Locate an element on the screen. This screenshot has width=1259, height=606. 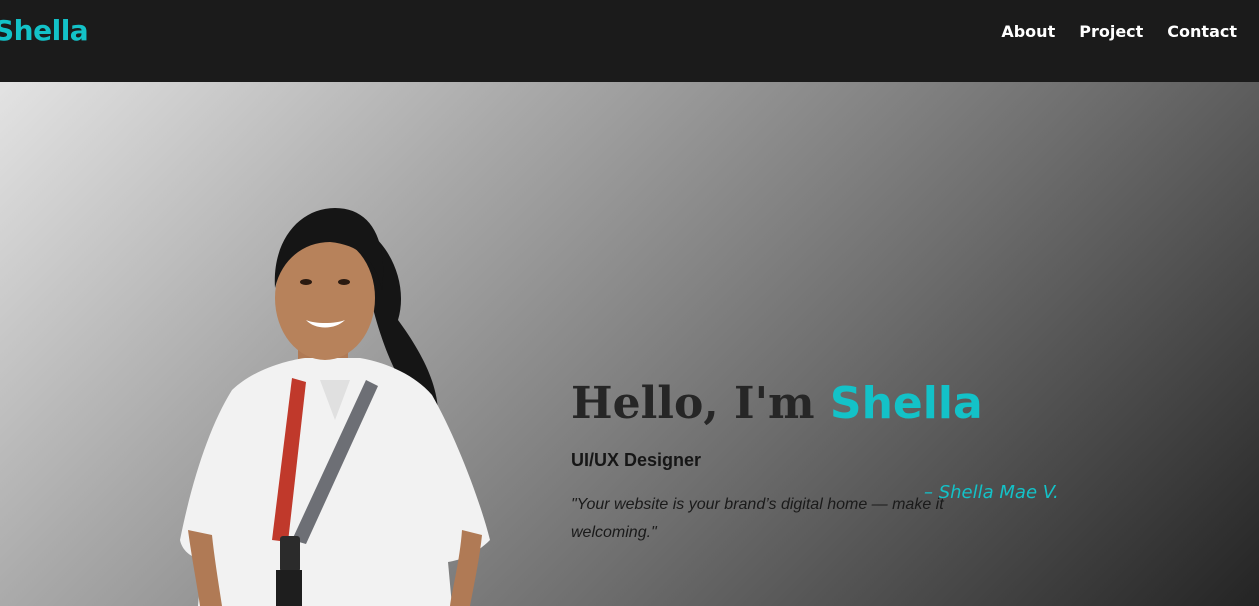
greeting-text: Hello, I'm is located at coordinates (700, 403).